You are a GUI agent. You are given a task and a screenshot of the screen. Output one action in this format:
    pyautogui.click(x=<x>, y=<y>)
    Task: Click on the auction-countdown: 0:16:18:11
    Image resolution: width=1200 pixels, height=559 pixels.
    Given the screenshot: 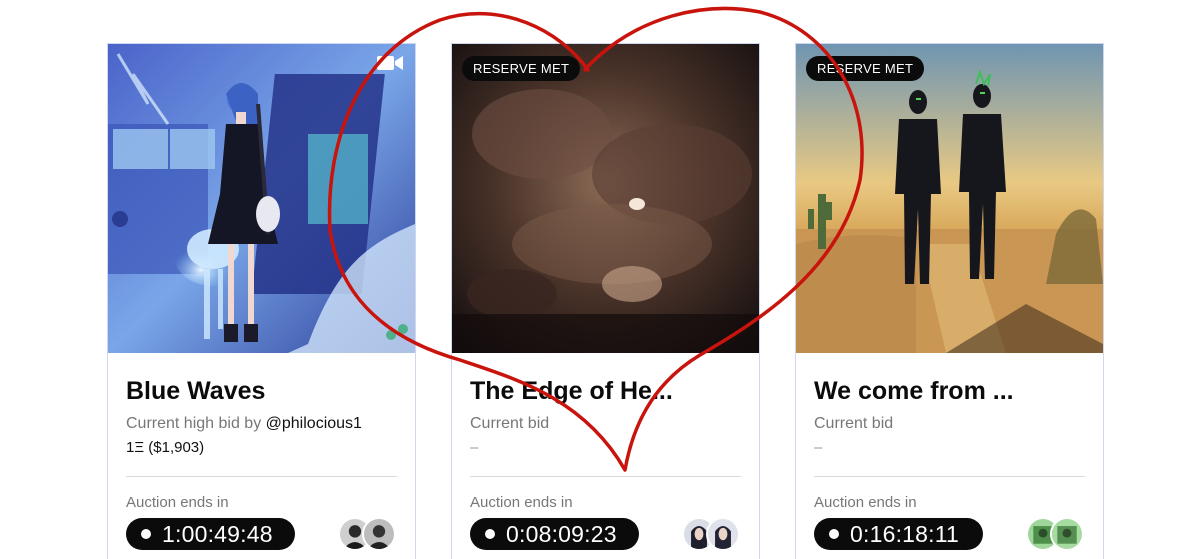 What is the action you would take?
    pyautogui.click(x=898, y=534)
    